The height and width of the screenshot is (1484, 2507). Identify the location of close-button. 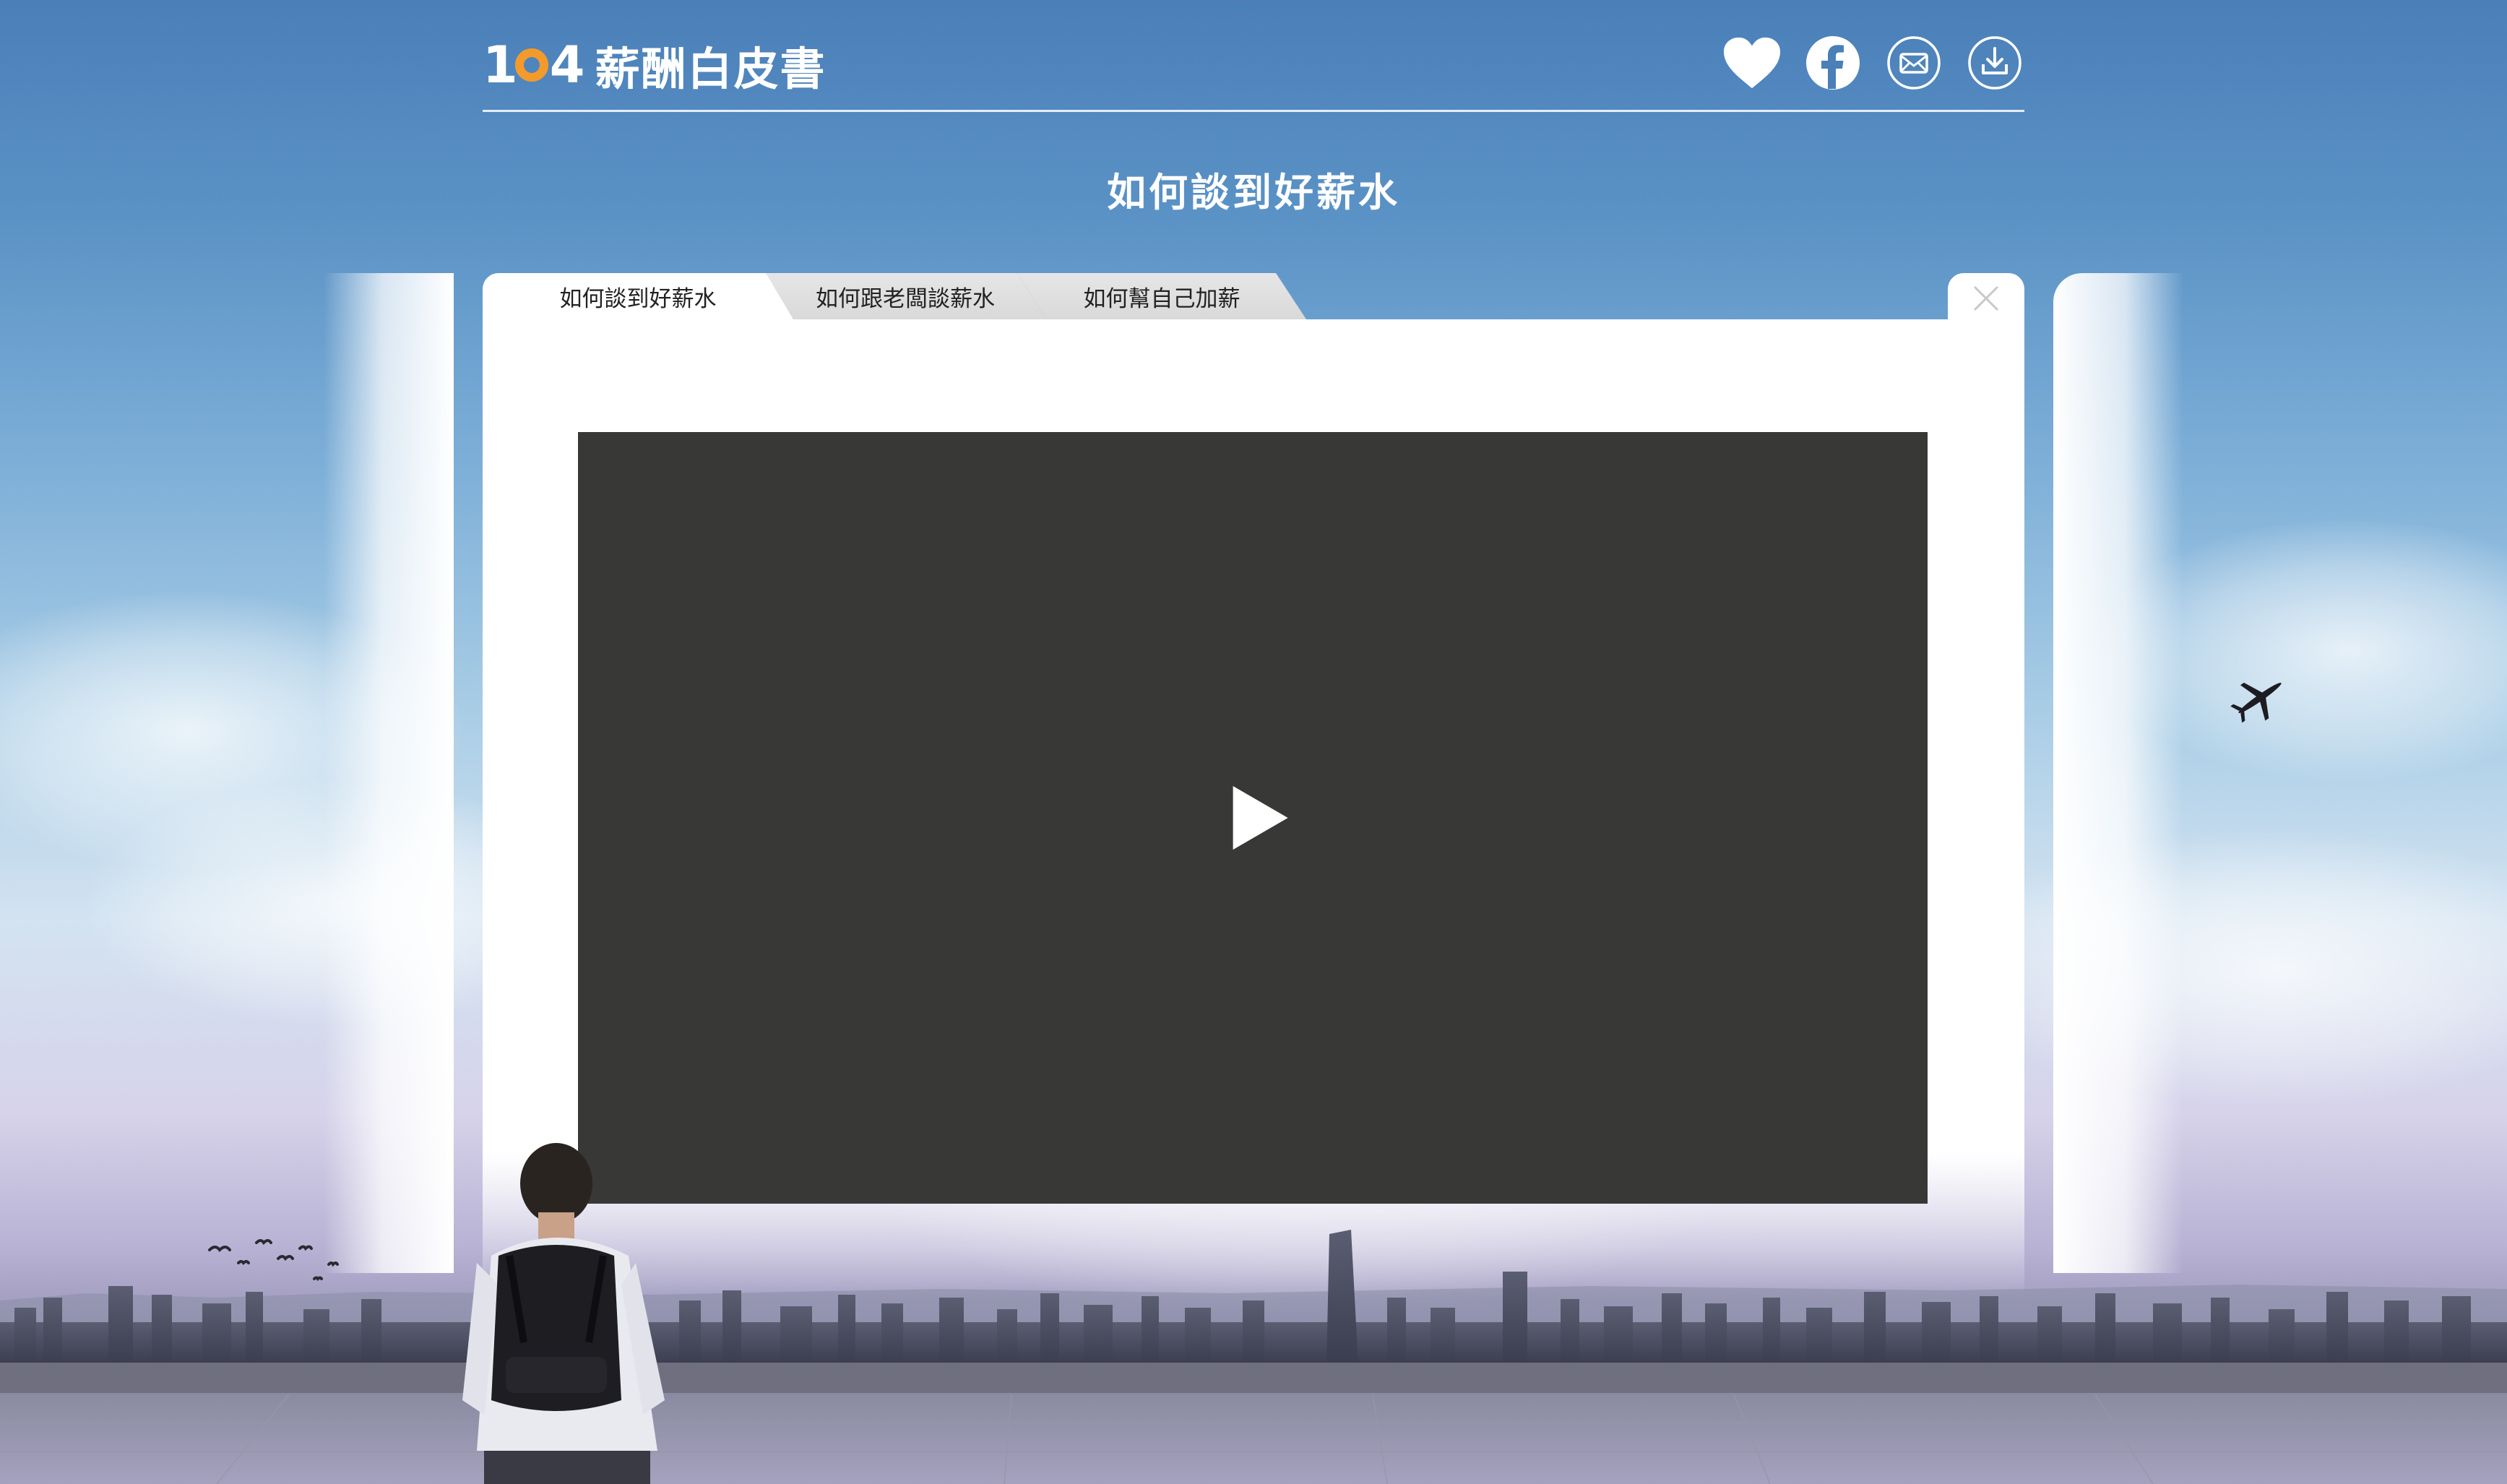
(1986, 298).